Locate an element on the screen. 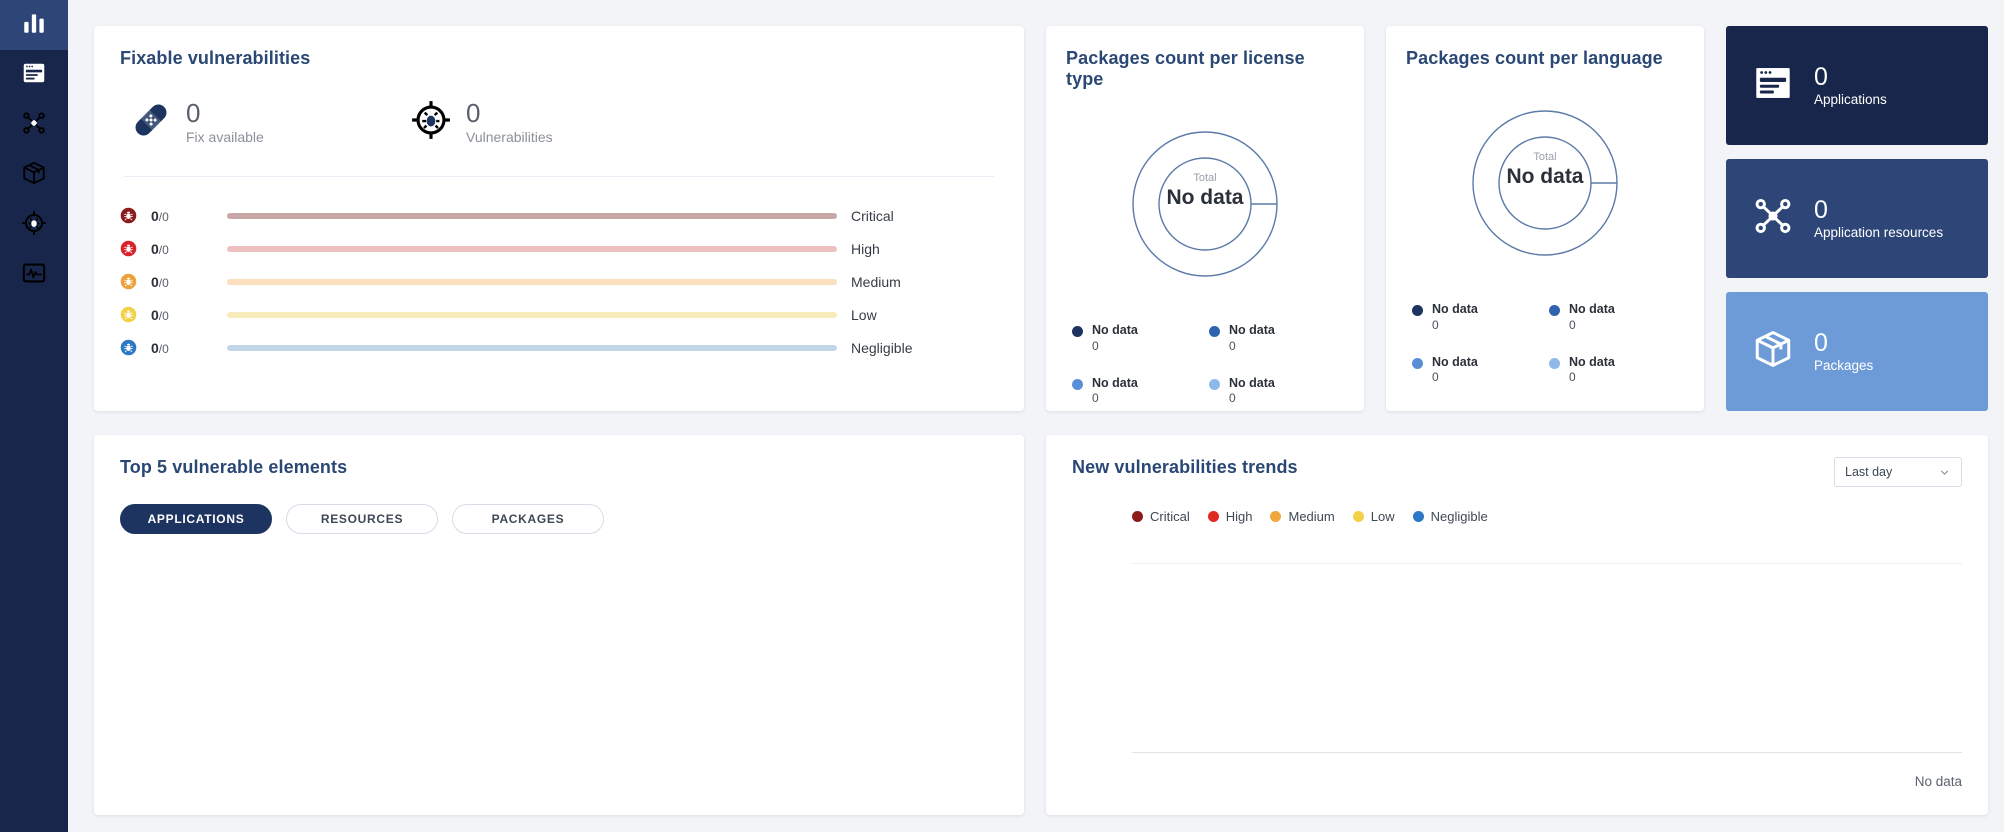 This screenshot has height=832, width=2004. severity-label: Critical is located at coordinates (872, 215).